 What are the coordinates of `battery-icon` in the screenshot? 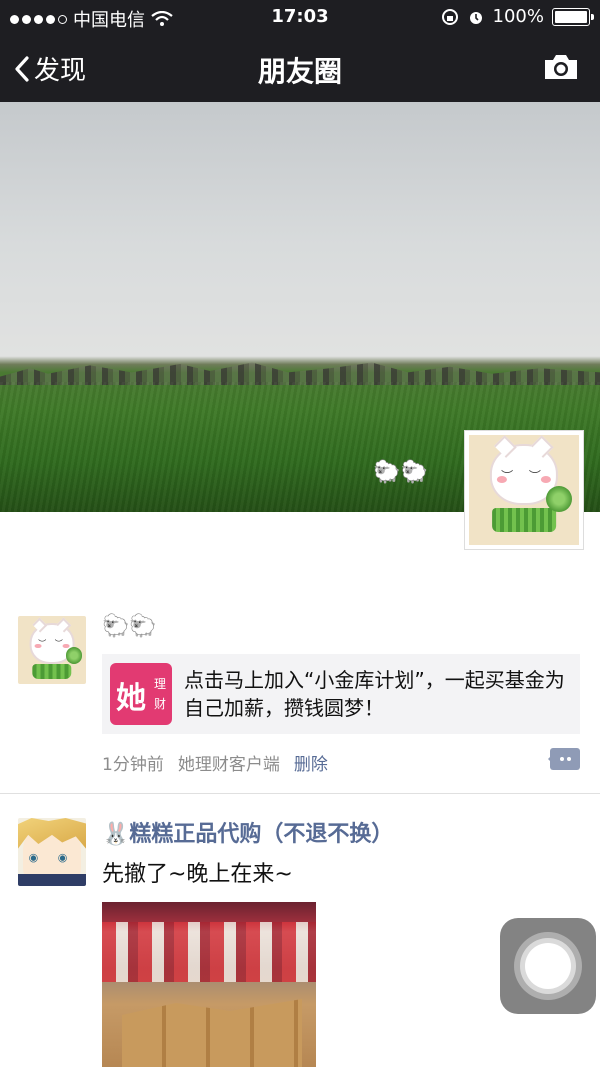 It's located at (573, 16).